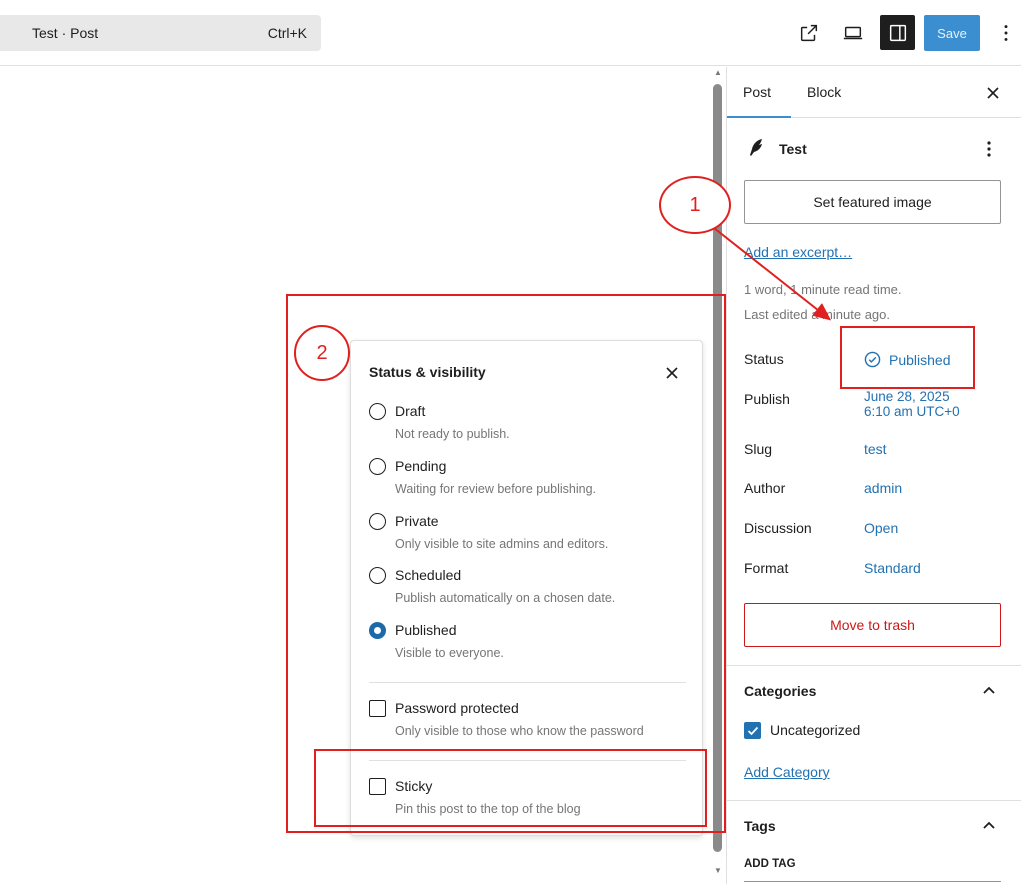  I want to click on post-actions-more-icon, so click(989, 149).